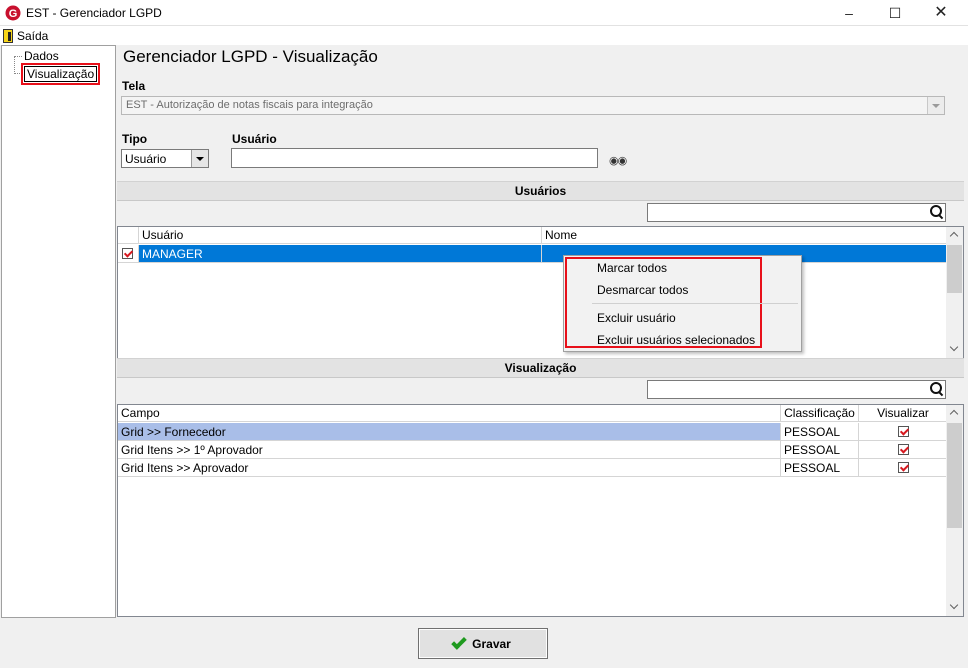  I want to click on column-header-usuario: Usuário, so click(340, 235).